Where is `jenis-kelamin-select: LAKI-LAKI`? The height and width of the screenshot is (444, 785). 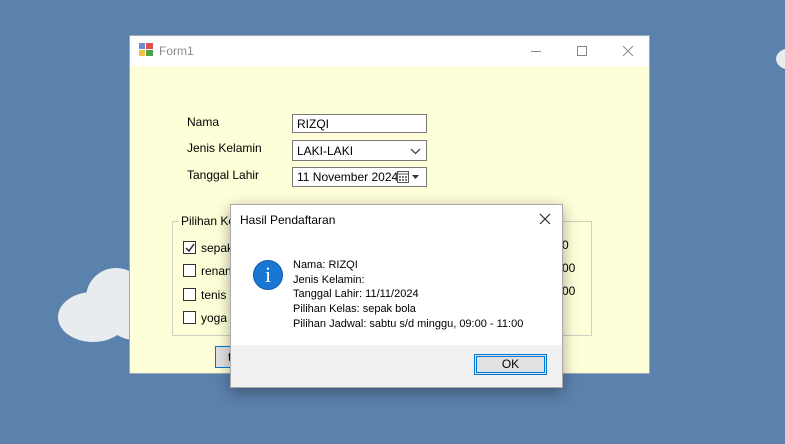
jenis-kelamin-select: LAKI-LAKI is located at coordinates (359, 150).